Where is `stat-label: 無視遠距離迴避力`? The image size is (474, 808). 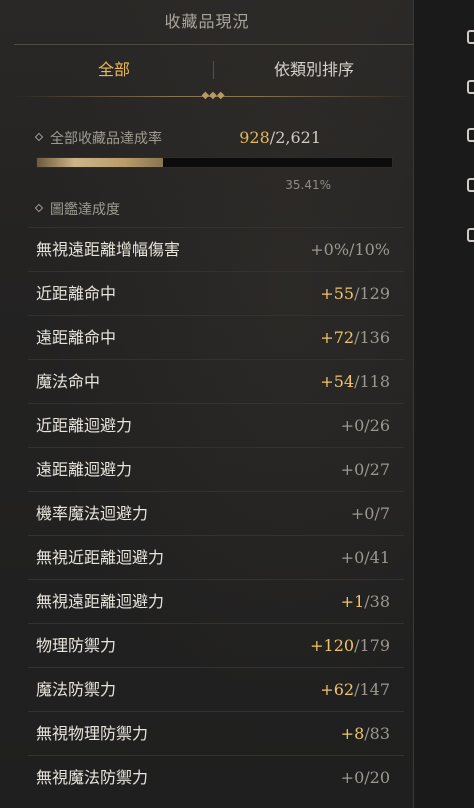 stat-label: 無視遠距離迴避力 is located at coordinates (100, 601).